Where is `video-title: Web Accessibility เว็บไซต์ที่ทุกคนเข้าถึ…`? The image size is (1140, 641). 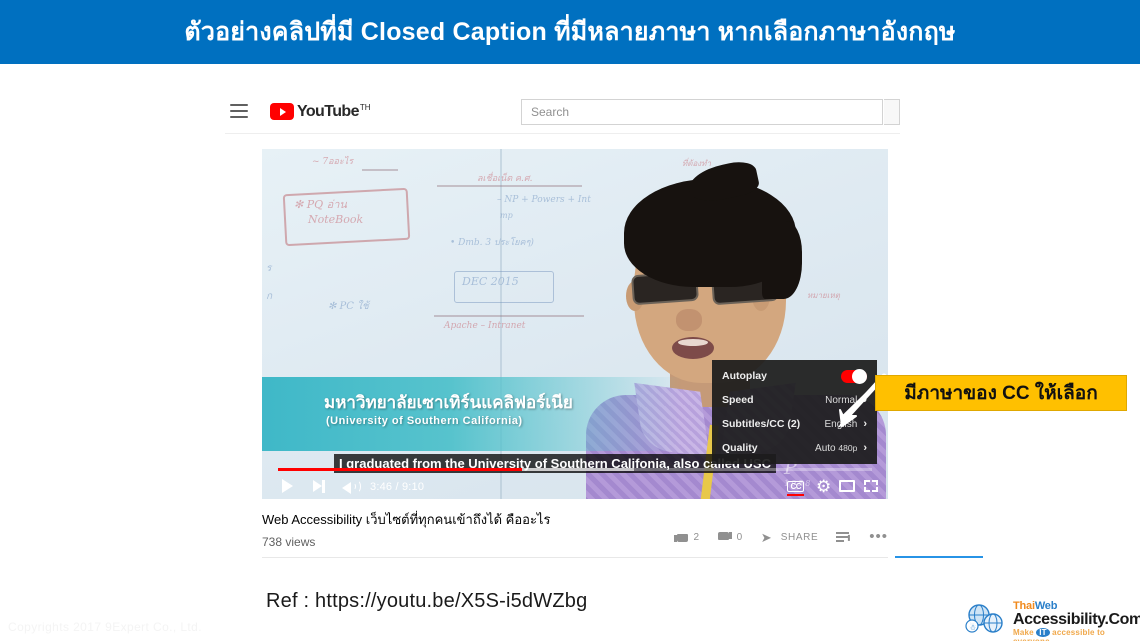
video-title: Web Accessibility เว็บไซต์ที่ทุกคนเข้าถึ… is located at coordinates (406, 519).